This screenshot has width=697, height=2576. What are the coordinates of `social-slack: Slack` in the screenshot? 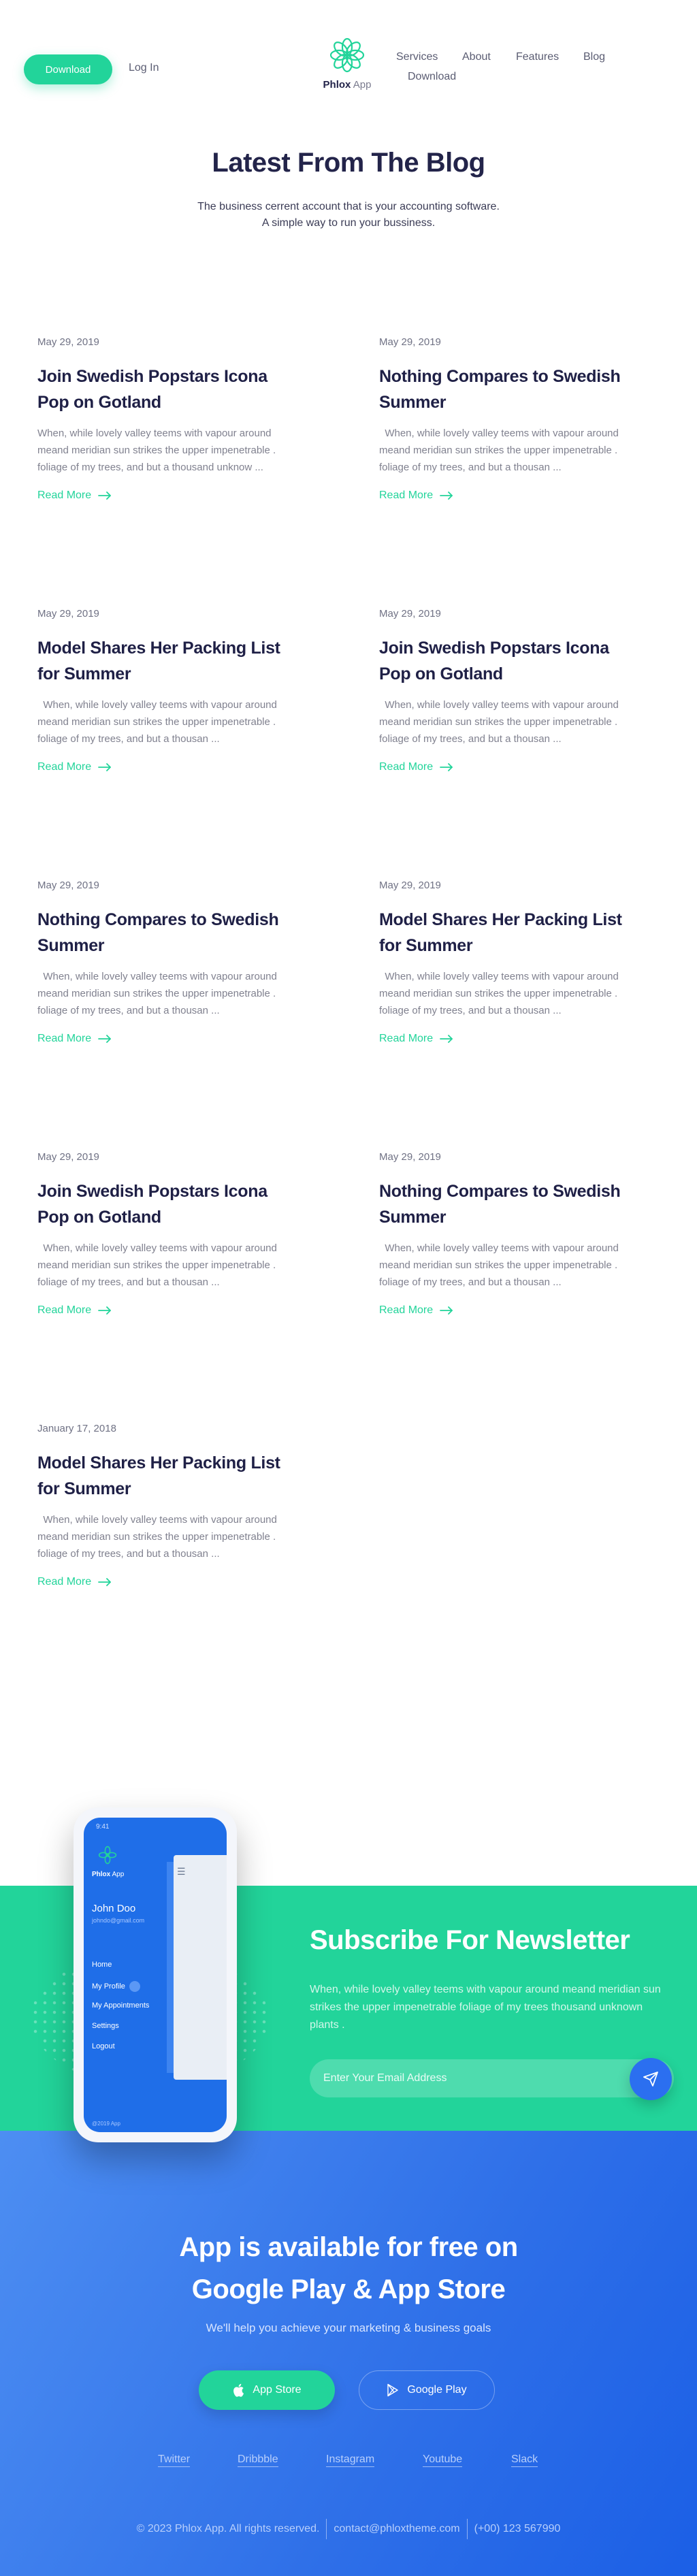 It's located at (524, 2462).